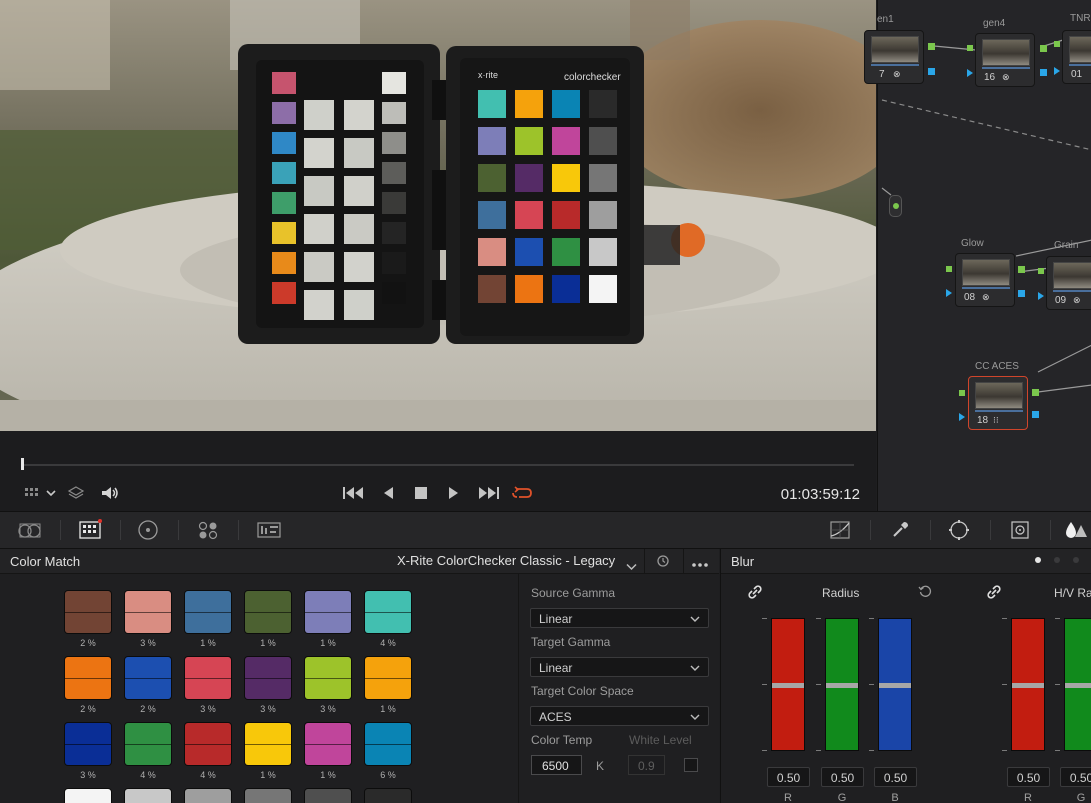 The height and width of the screenshot is (803, 1091). Describe the element at coordinates (556, 765) in the screenshot. I see `color-temp-input: 6500` at that location.